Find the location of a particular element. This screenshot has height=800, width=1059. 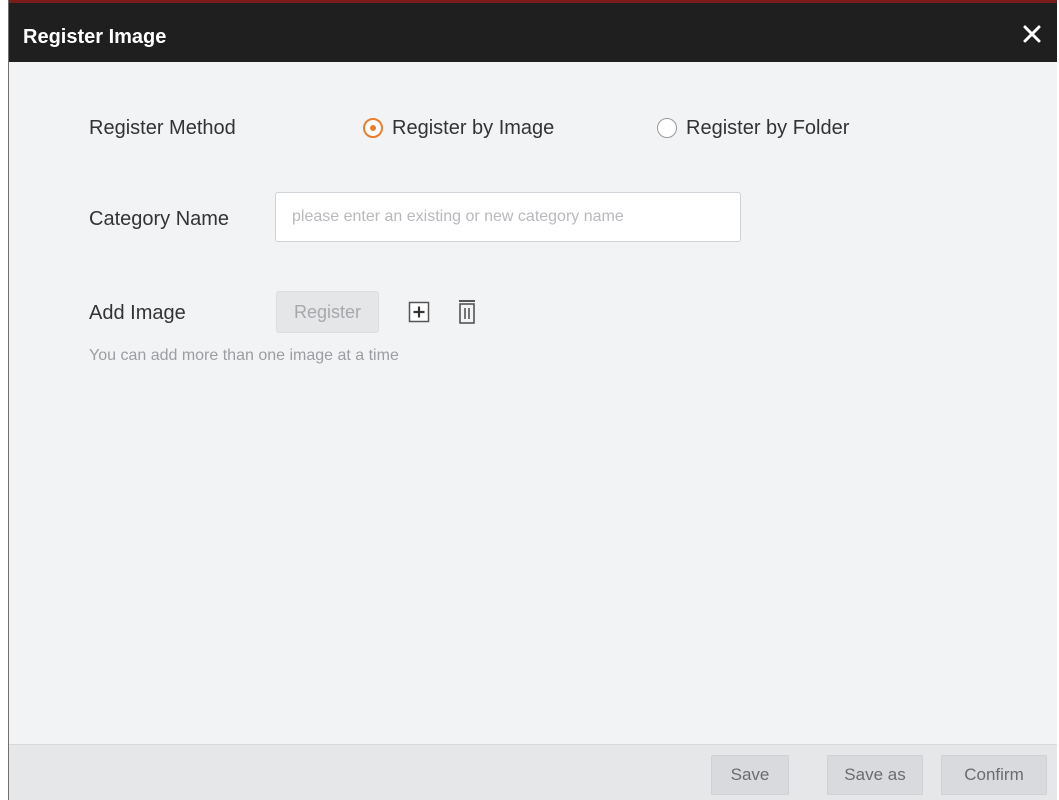

add-image-button is located at coordinates (419, 312).